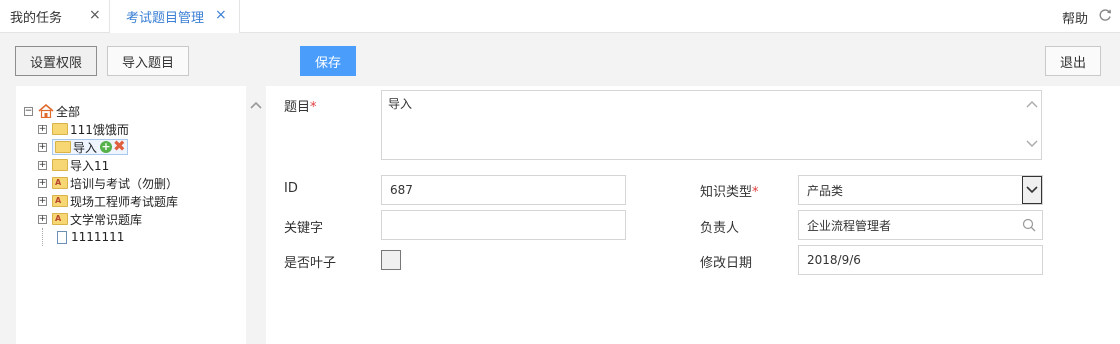 Image resolution: width=1120 pixels, height=344 pixels. What do you see at coordinates (85, 147) in the screenshot?
I see `tree-node-label: 导入` at bounding box center [85, 147].